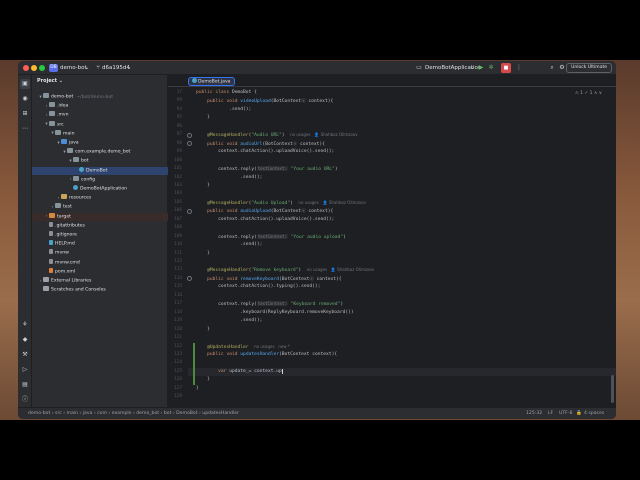 Image resolution: width=640 pixels, height=480 pixels. Describe the element at coordinates (100, 271) in the screenshot. I see `tree-item: pom.xml` at that location.